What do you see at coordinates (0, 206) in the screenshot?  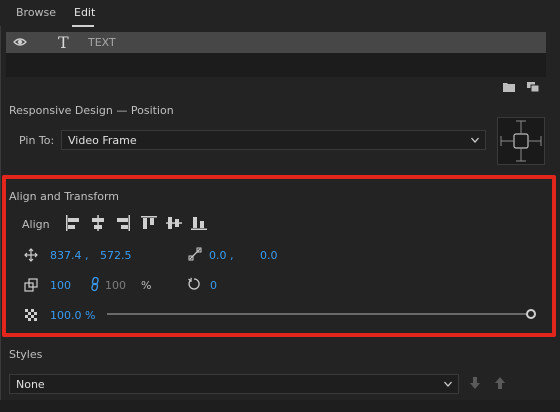 I see `panel-left-border` at bounding box center [0, 206].